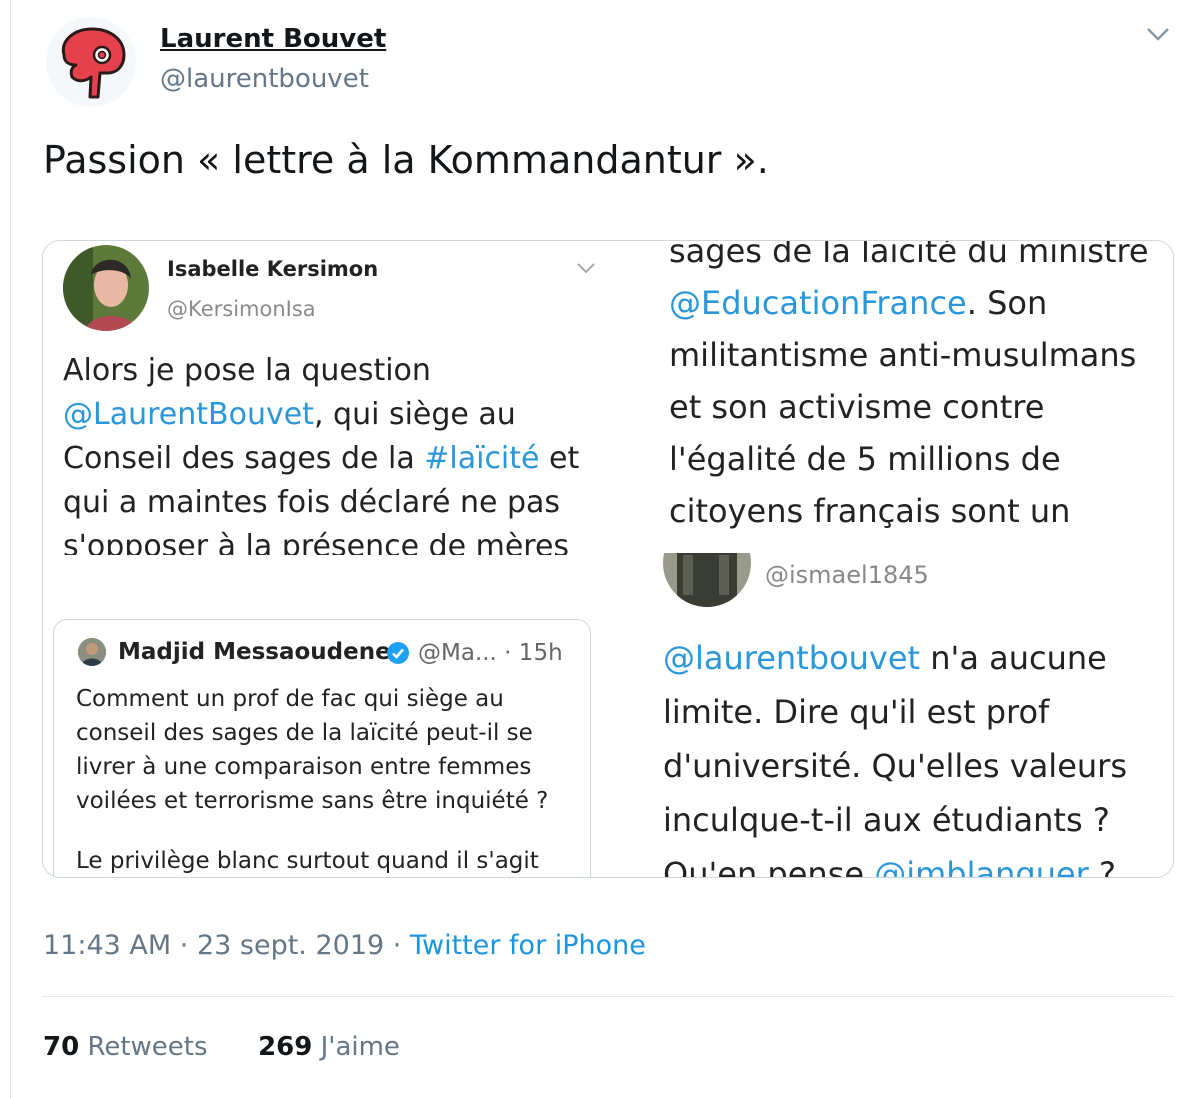  Describe the element at coordinates (406, 160) in the screenshot. I see `tweet-text: Passion « lettre à la Kommandantur ».` at that location.